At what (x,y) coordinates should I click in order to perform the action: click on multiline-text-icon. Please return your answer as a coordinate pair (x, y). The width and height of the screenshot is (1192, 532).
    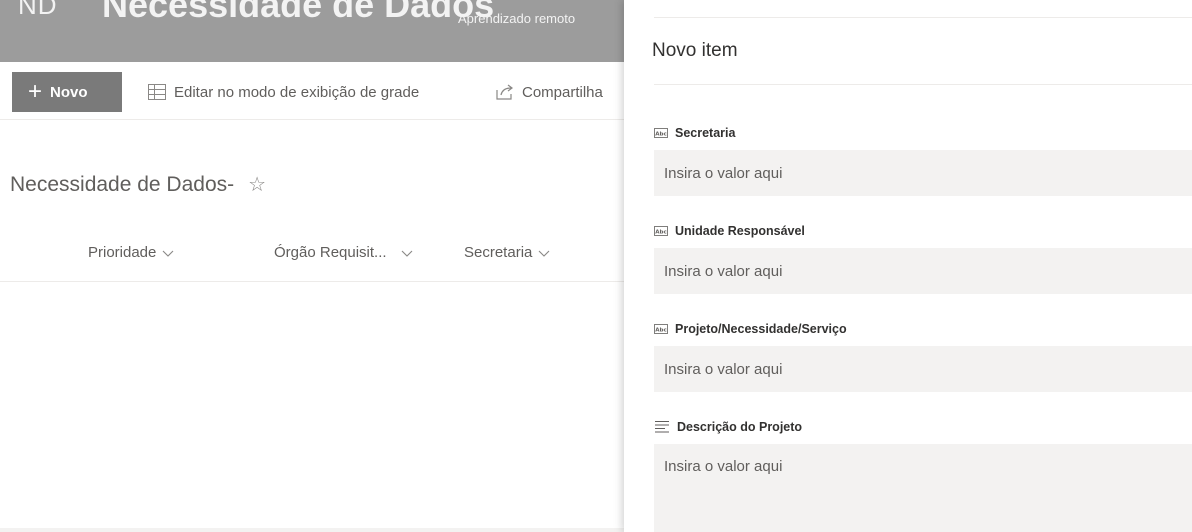
    Looking at the image, I should click on (662, 427).